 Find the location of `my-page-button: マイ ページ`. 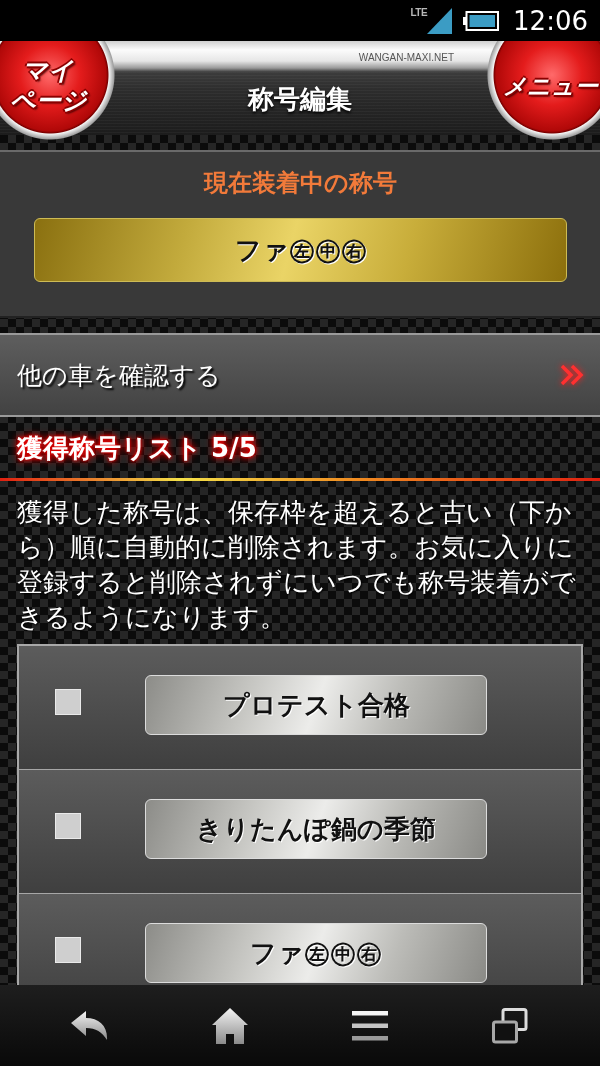

my-page-button: マイ ページ is located at coordinates (58, 91).